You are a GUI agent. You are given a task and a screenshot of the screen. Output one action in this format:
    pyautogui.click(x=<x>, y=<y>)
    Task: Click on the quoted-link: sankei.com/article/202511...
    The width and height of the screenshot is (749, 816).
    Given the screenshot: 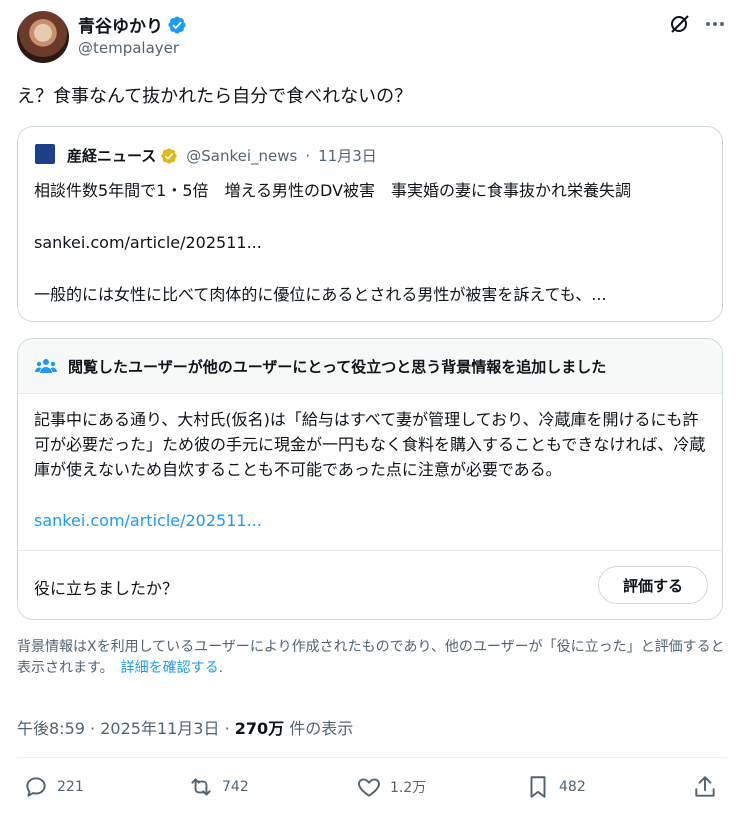 What is the action you would take?
    pyautogui.click(x=148, y=243)
    